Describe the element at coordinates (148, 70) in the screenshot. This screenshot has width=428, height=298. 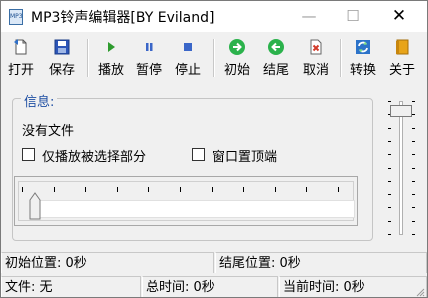
I see `pause-label: 暂停` at that location.